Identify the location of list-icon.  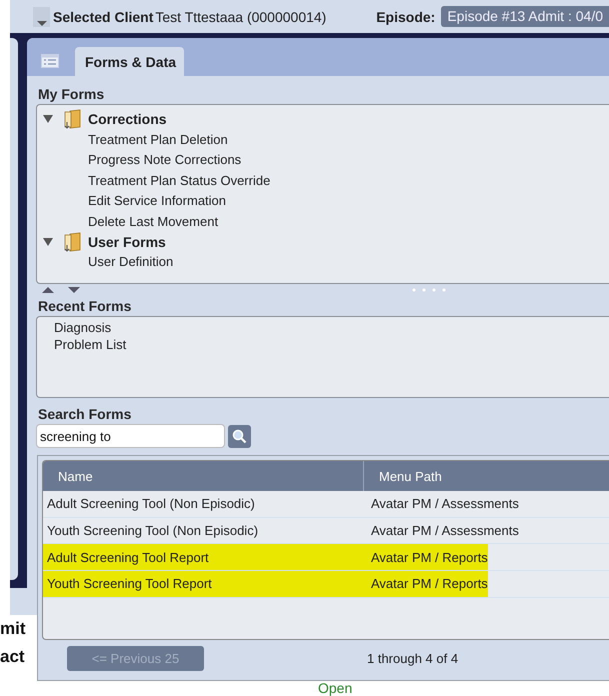
(50, 61).